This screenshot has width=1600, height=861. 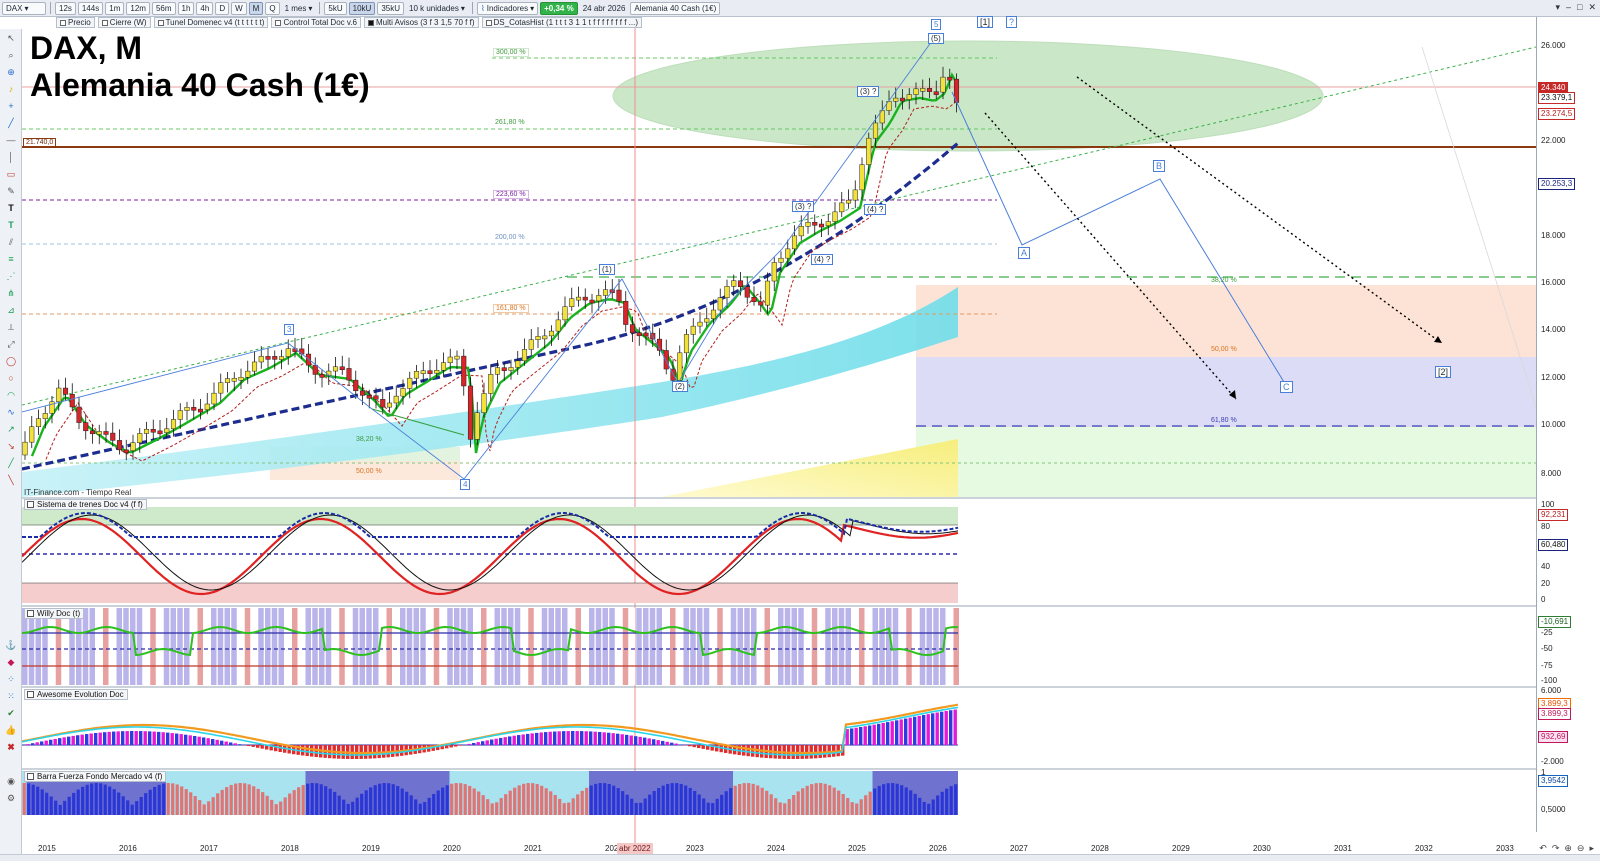 I want to click on zoom-out-icon: ⊖, so click(x=1581, y=848).